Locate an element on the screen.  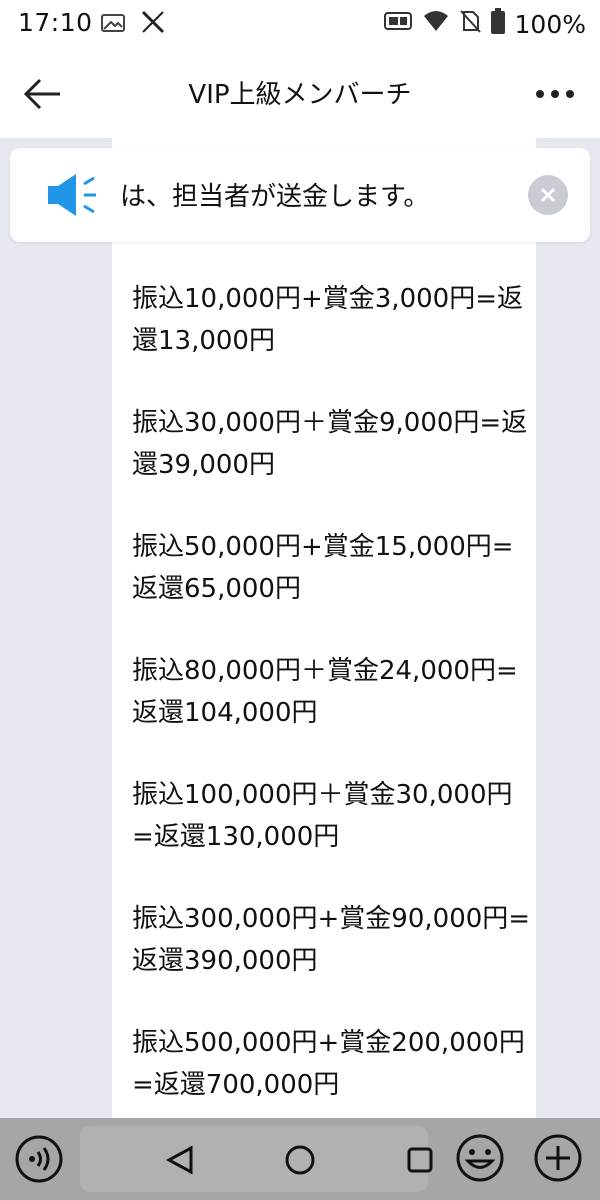
add-circle-icon is located at coordinates (558, 1158).